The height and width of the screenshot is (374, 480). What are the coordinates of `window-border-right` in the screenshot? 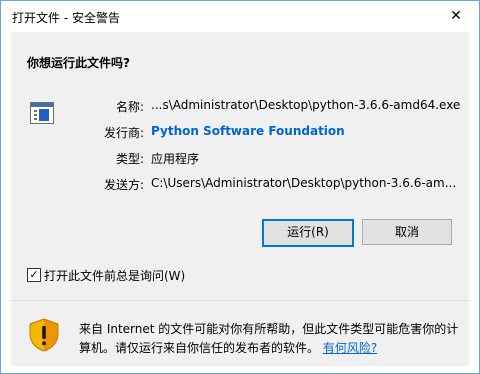 It's located at (474, 199).